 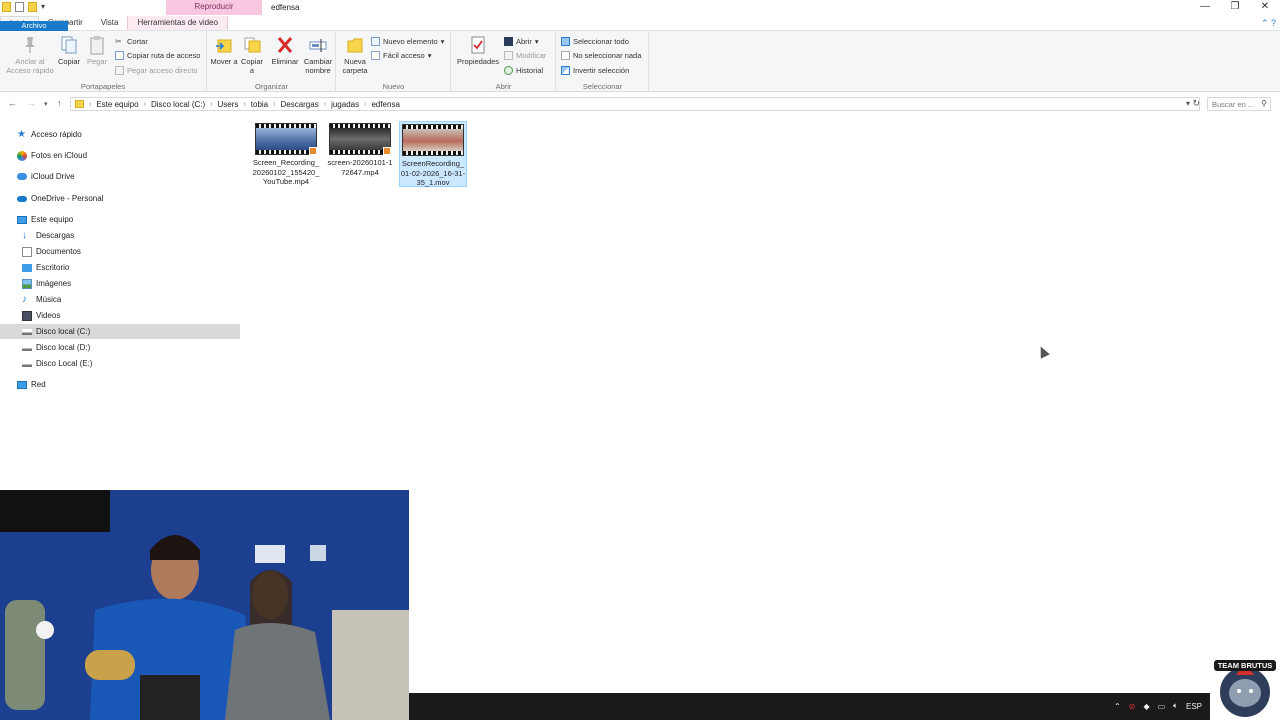 What do you see at coordinates (393, 86) in the screenshot?
I see `group-label-nuevo: Nuevo` at bounding box center [393, 86].